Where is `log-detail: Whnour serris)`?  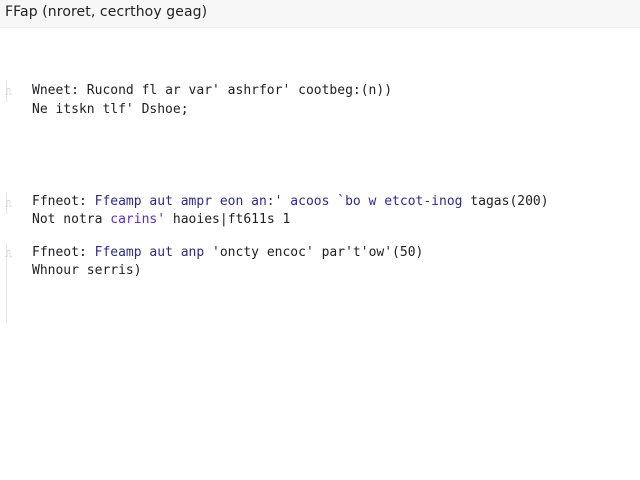 log-detail: Whnour serris) is located at coordinates (87, 270).